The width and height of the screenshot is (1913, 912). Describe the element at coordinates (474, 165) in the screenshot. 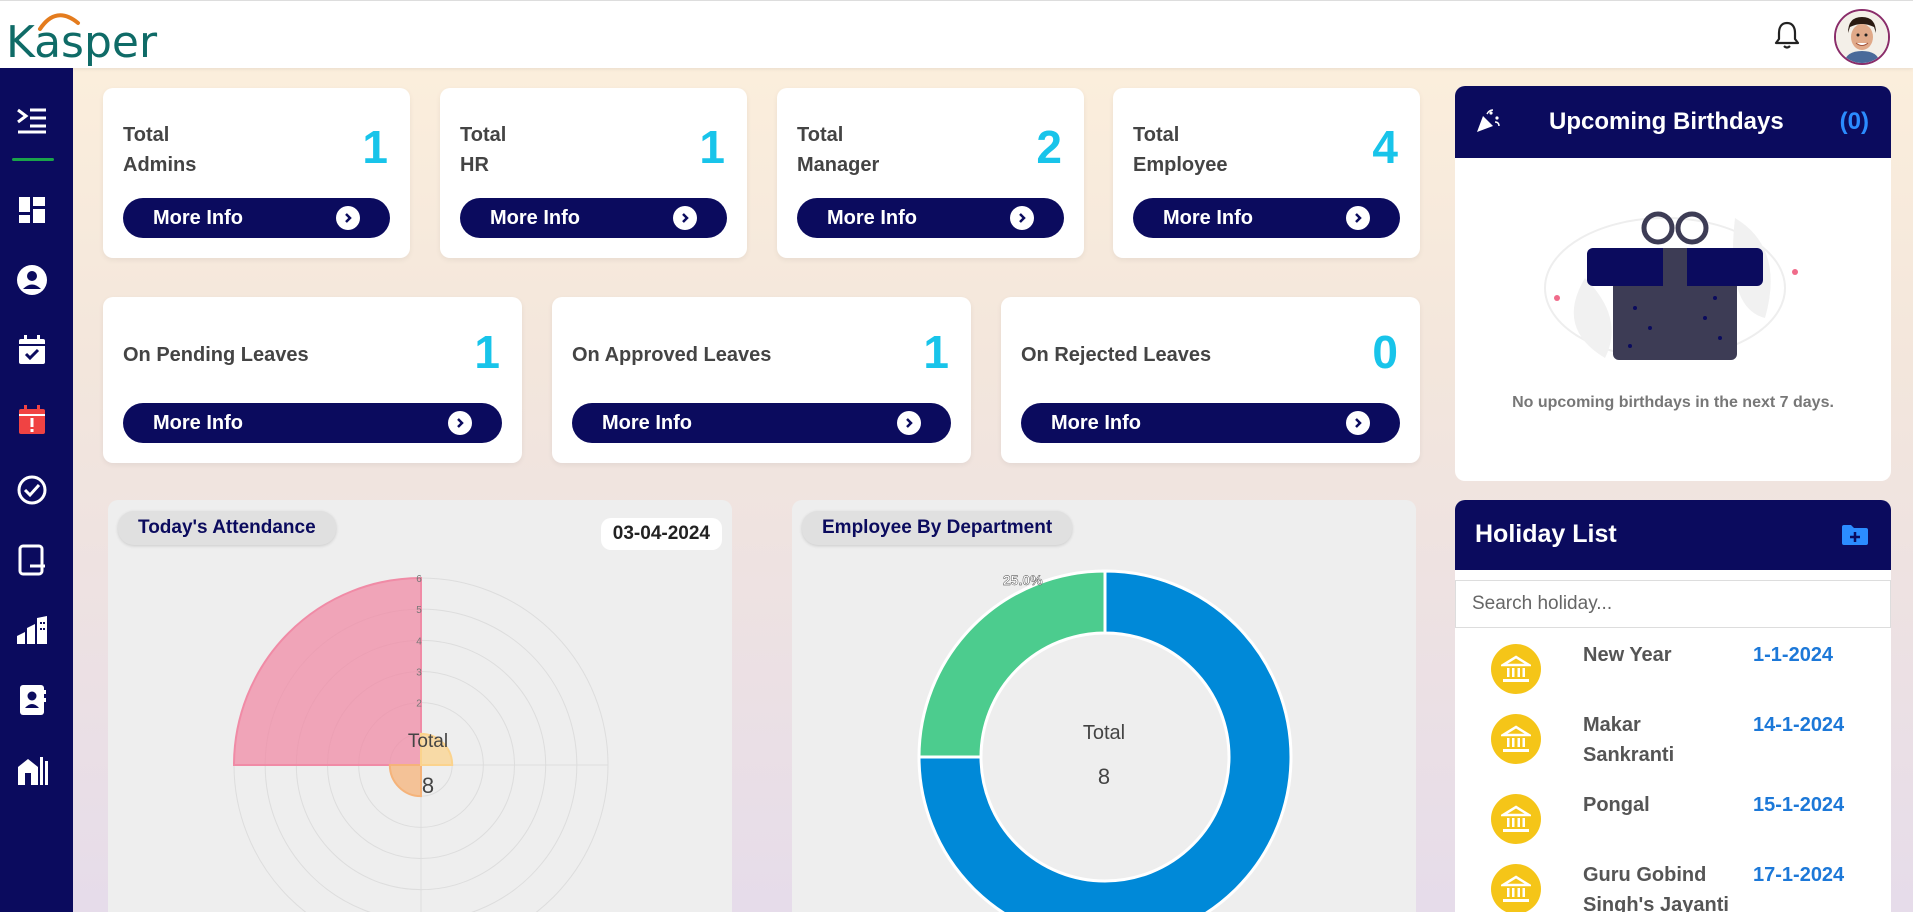

I see `stat-title-line2: HR` at that location.